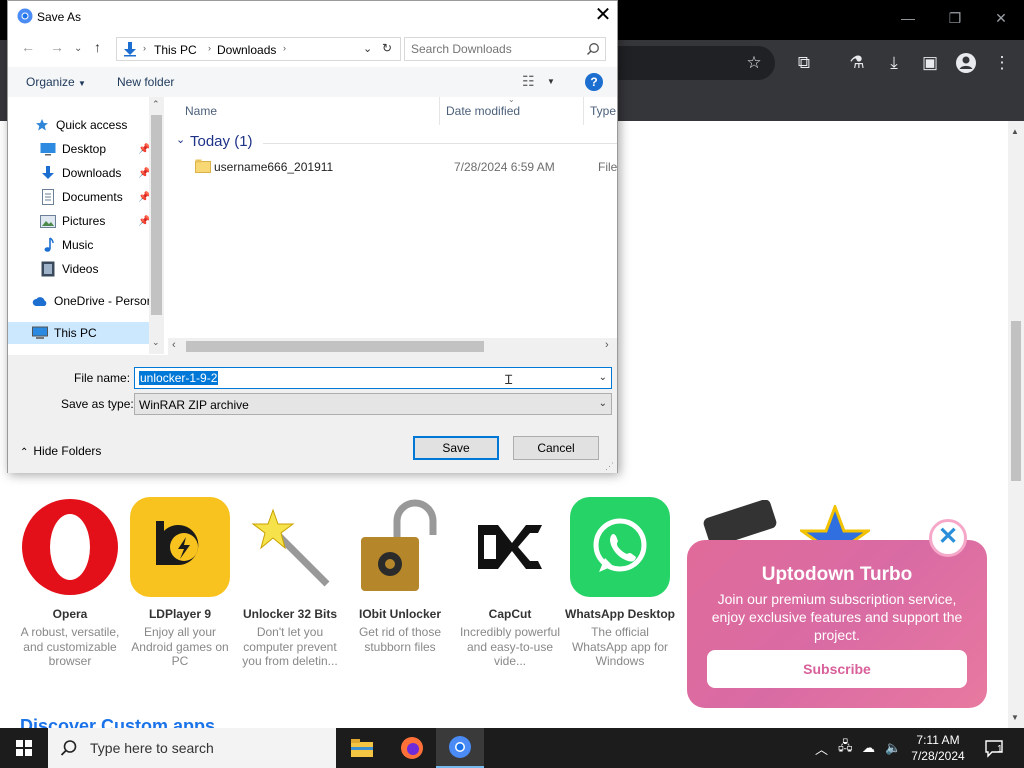  What do you see at coordinates (603, 403) in the screenshot?
I see `save-as-type-chevron-icon: ⌄` at bounding box center [603, 403].